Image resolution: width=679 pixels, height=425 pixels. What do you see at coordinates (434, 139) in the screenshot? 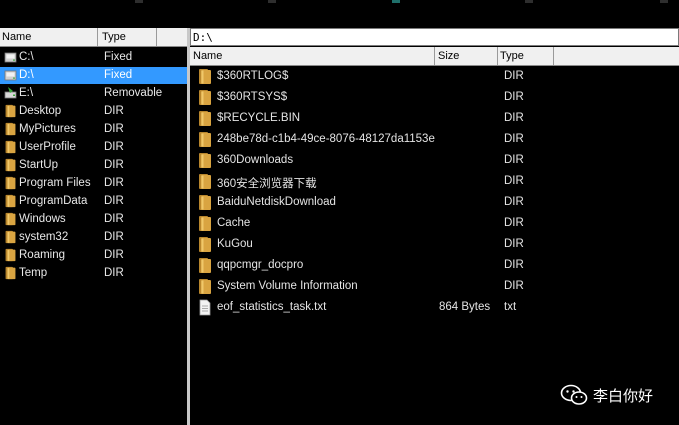
I see `file-row: 248be78d-c1b4-49ce-8076-48127da1153e DIR` at bounding box center [434, 139].